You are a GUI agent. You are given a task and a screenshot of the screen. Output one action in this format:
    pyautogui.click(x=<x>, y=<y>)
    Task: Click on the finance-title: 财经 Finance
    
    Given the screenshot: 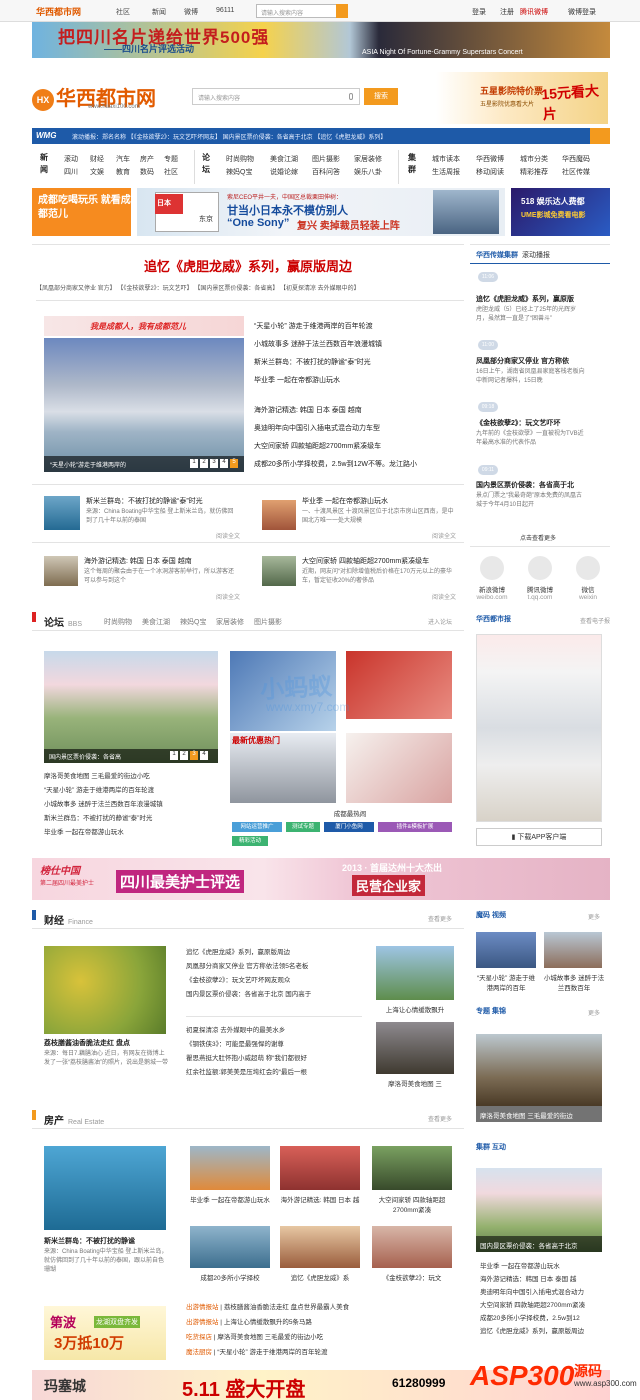 What is the action you would take?
    pyautogui.click(x=68, y=919)
    